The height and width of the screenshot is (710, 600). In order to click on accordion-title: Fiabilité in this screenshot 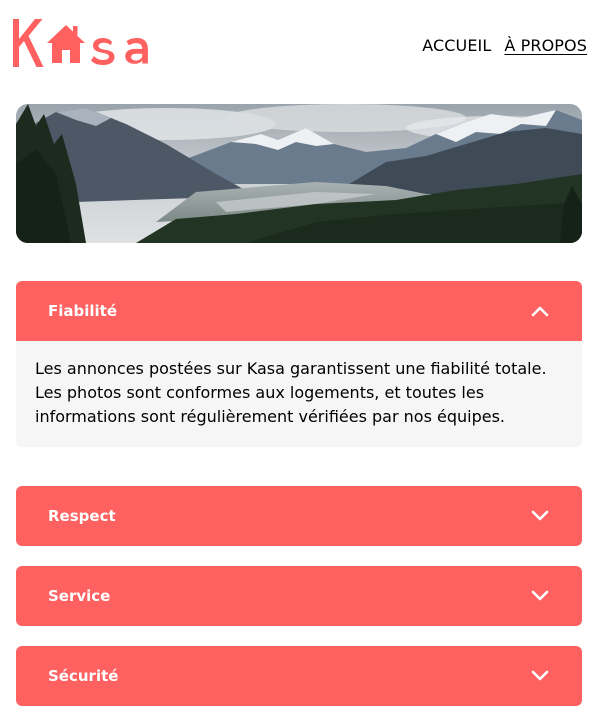, I will do `click(83, 311)`.